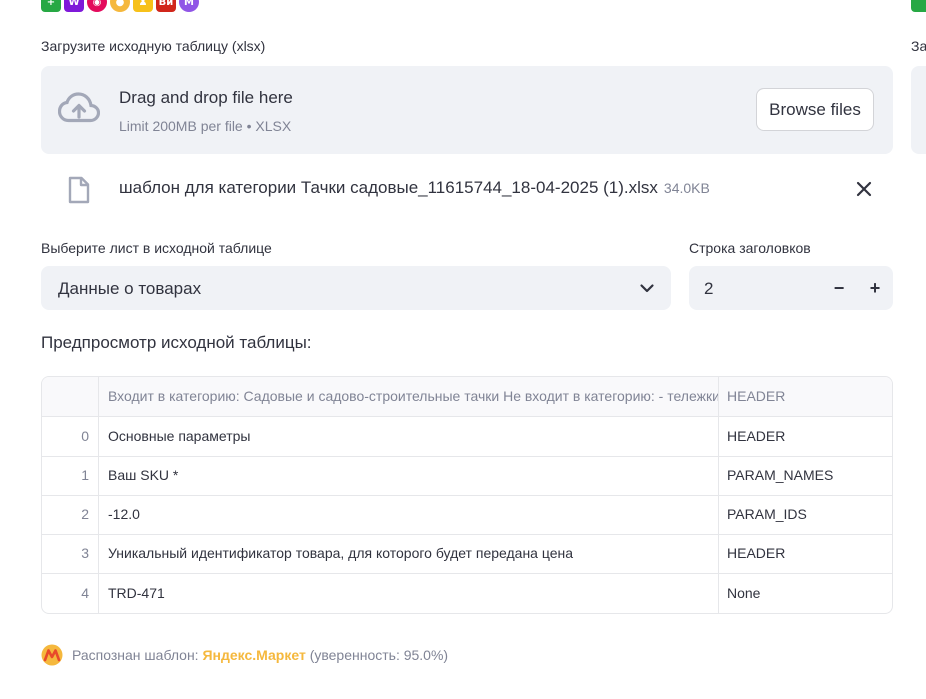  I want to click on header-index-cell, so click(70, 396).